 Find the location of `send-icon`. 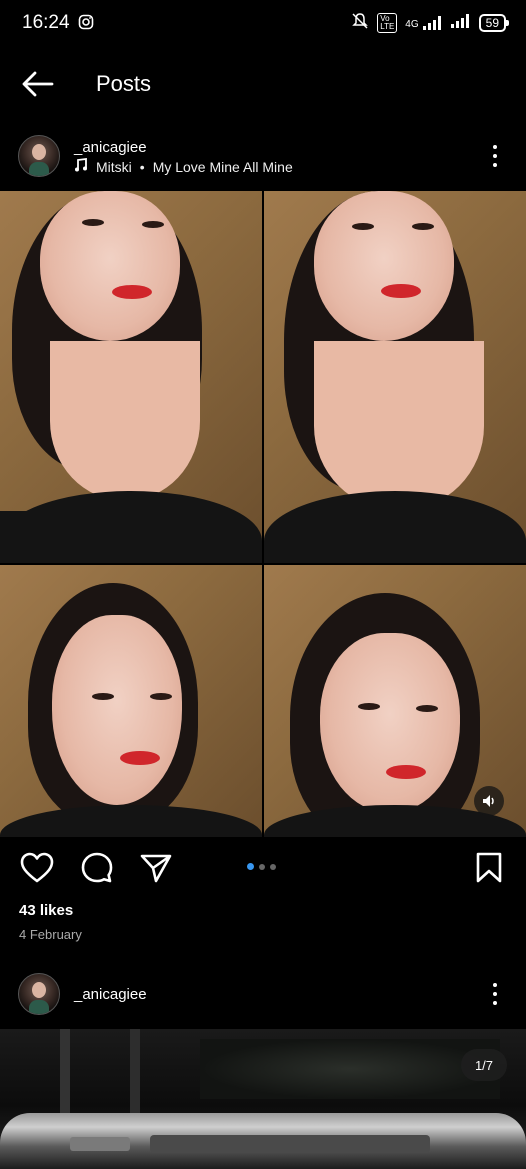

send-icon is located at coordinates (156, 868).